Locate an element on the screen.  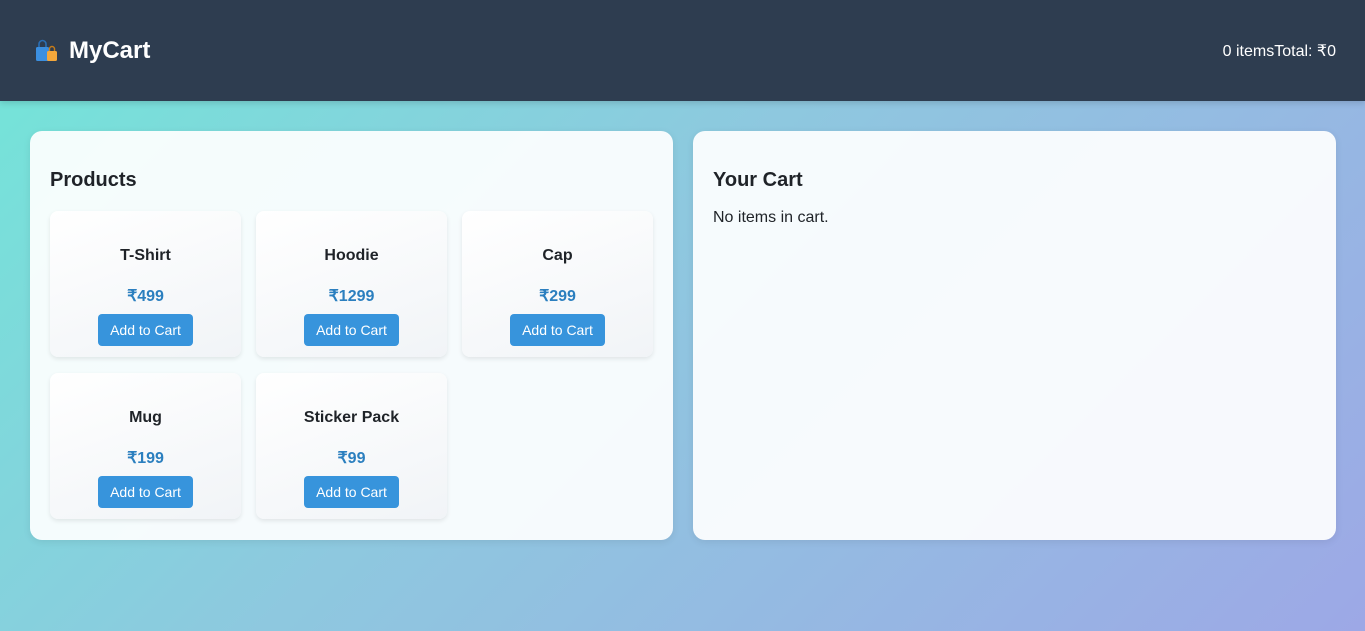
cart-empty-message: No items in cart. is located at coordinates (771, 217).